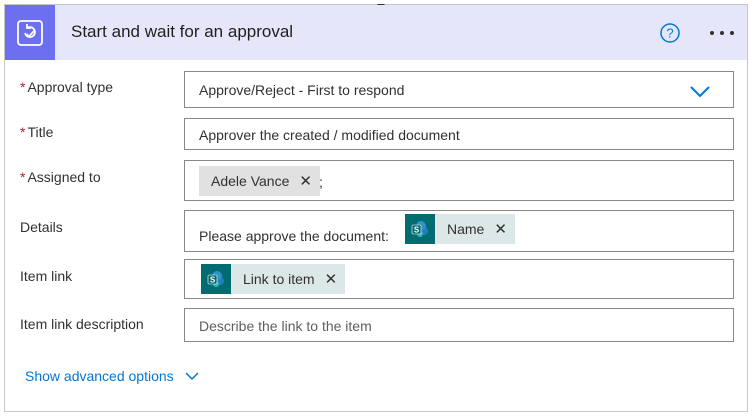 This screenshot has width=754, height=417. What do you see at coordinates (722, 33) in the screenshot?
I see `ellipsis-icon` at bounding box center [722, 33].